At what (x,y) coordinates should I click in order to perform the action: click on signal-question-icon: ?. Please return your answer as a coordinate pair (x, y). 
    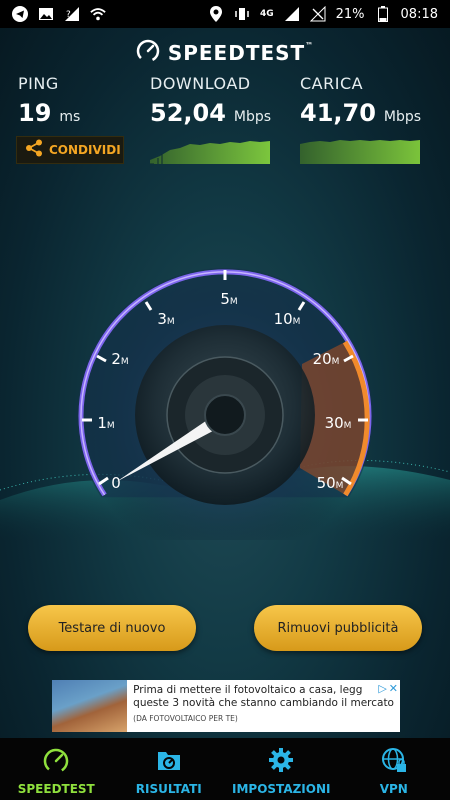
    Looking at the image, I should click on (72, 14).